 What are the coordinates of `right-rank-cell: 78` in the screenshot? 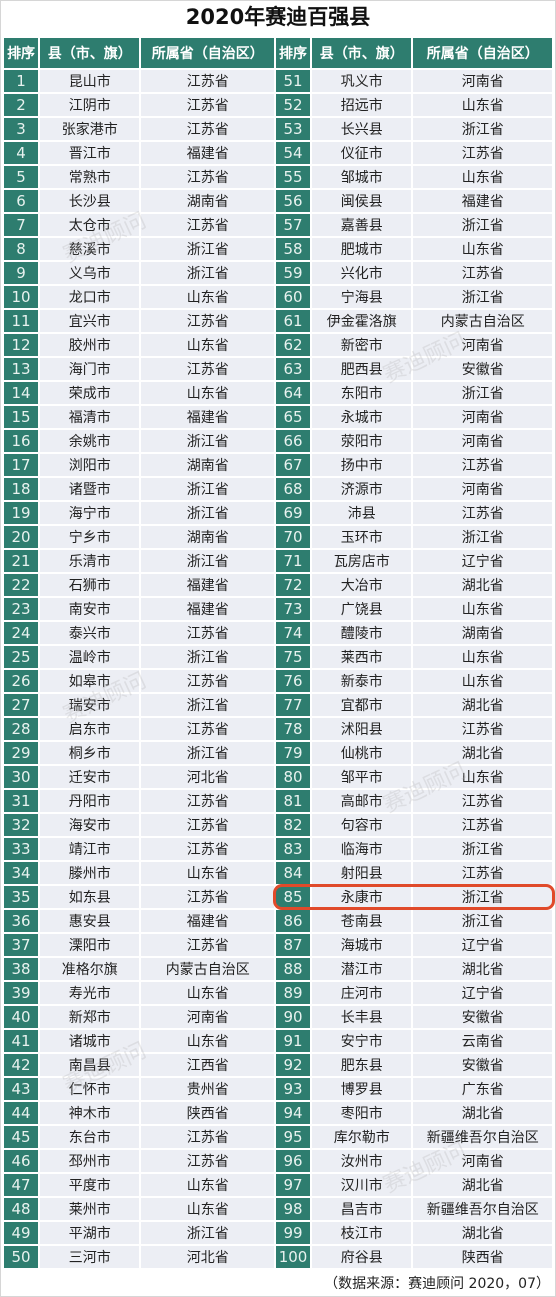 It's located at (293, 729).